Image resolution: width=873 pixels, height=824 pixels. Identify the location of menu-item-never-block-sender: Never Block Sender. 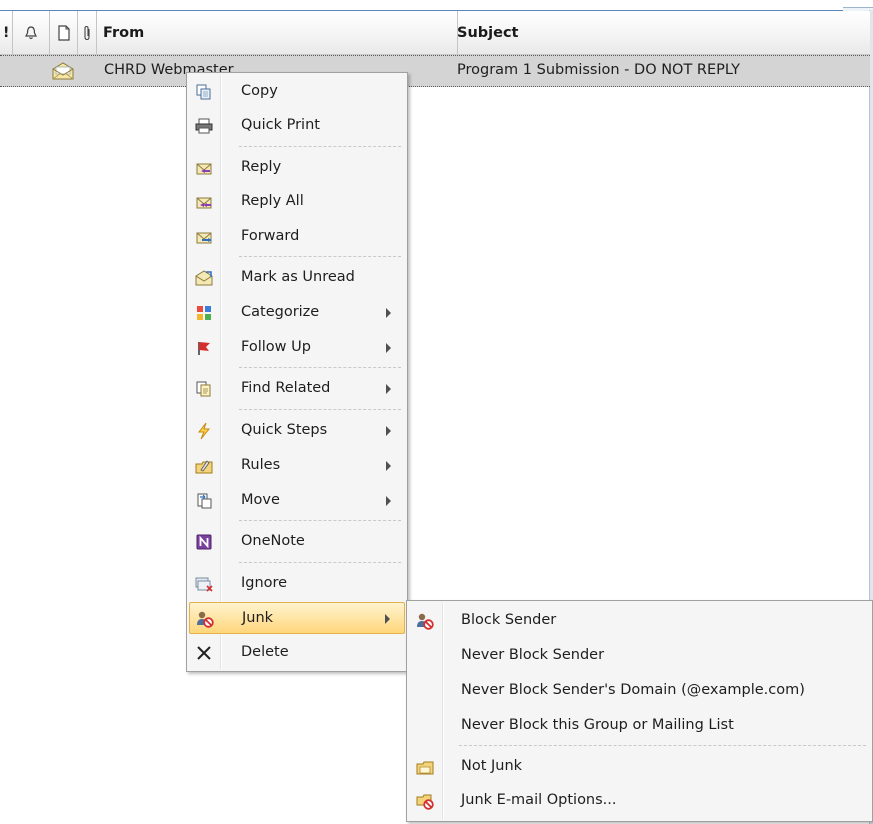
(639, 656).